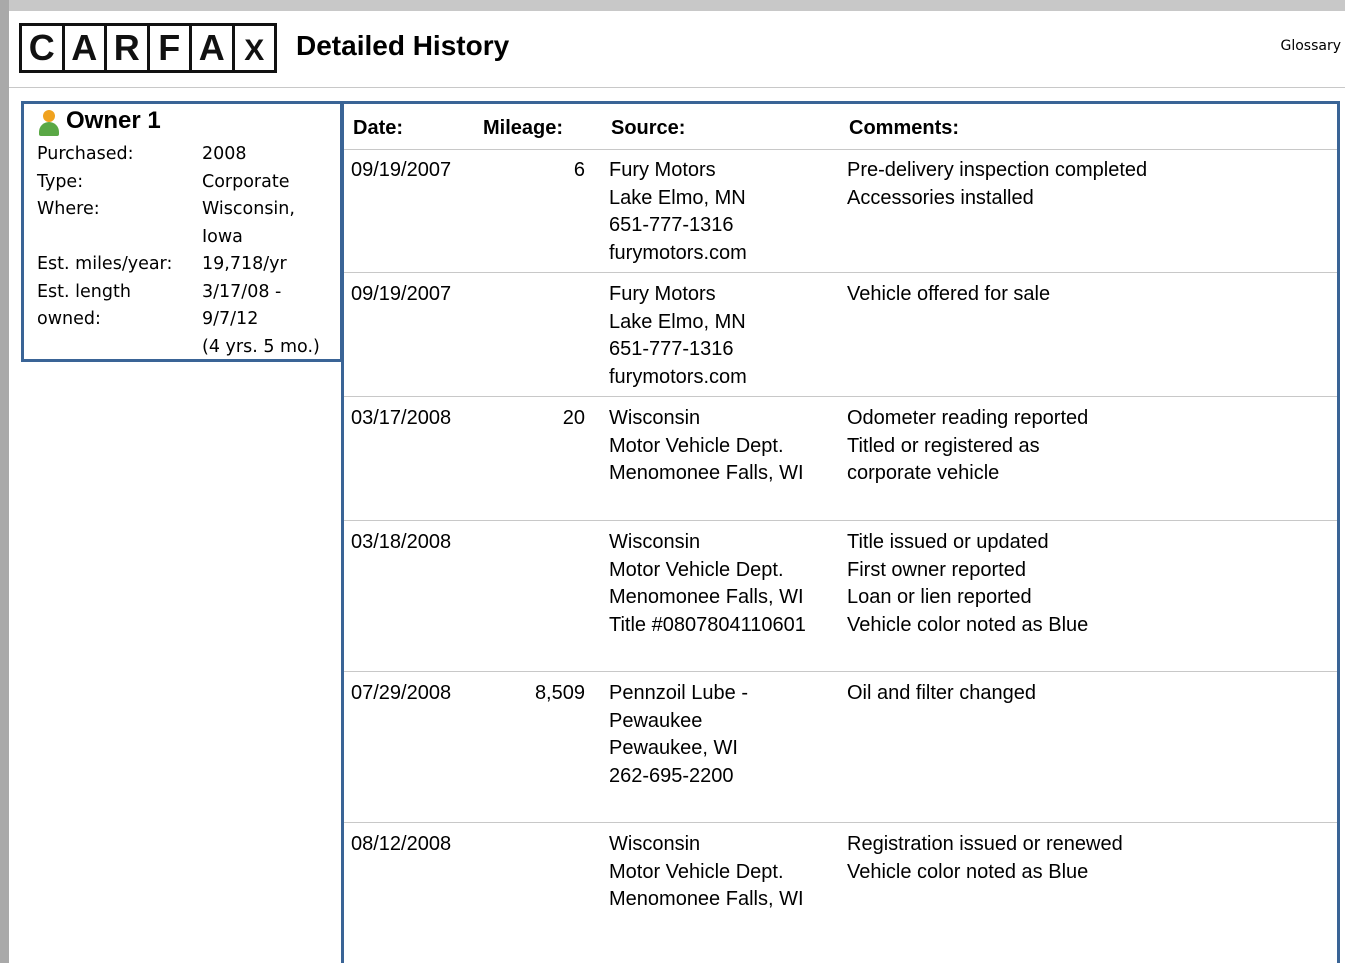  Describe the element at coordinates (189, 155) in the screenshot. I see `owner-detail-row: Purchased: 2008` at that location.